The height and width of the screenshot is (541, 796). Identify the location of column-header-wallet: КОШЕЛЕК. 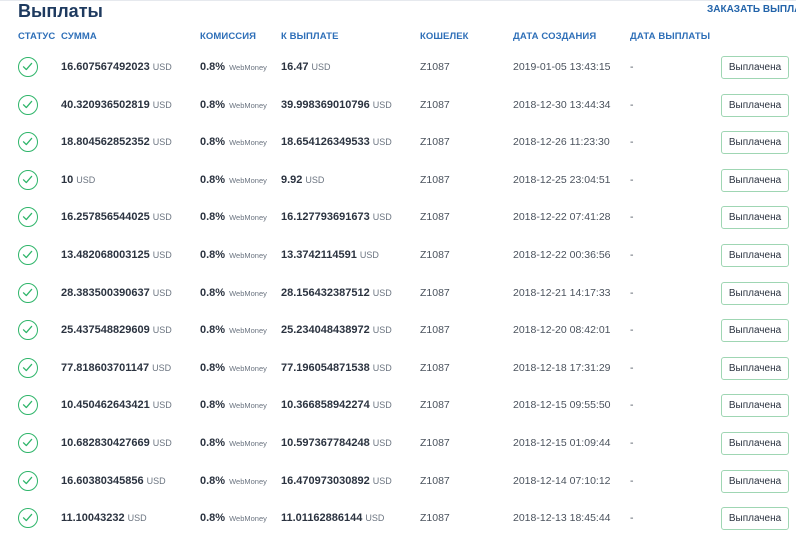
(444, 36).